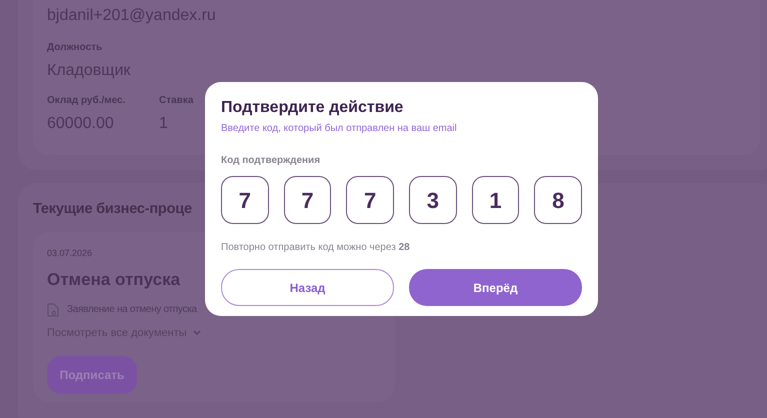  What do you see at coordinates (53, 309) in the screenshot?
I see `document-icon` at bounding box center [53, 309].